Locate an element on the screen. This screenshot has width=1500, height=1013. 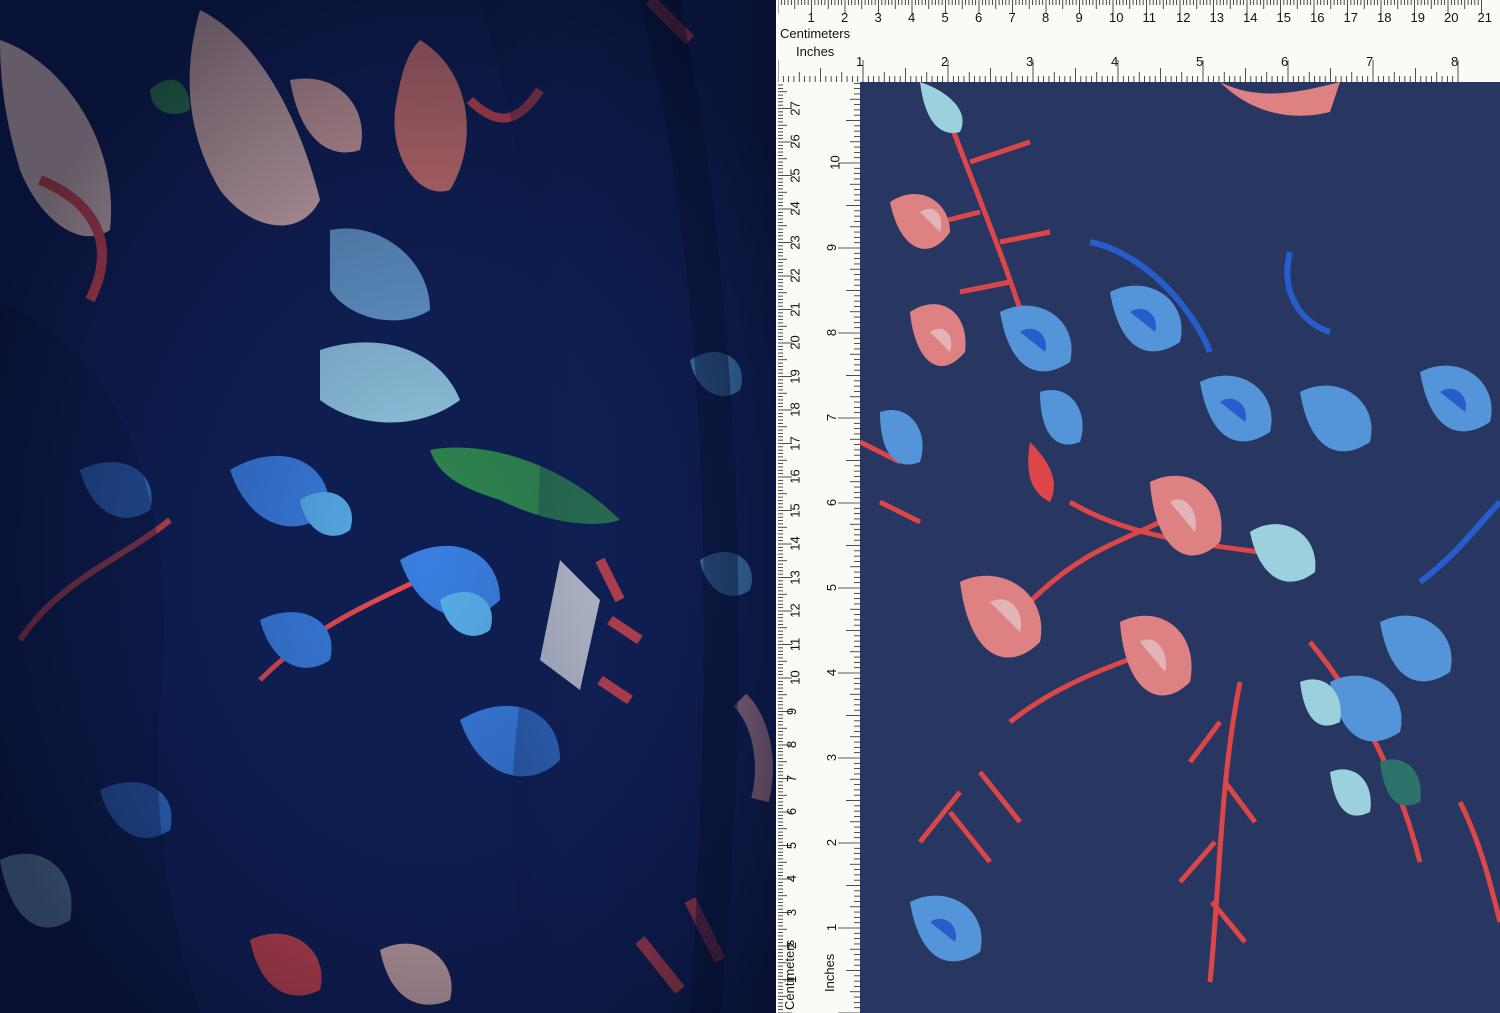
ruler-in-label-top: Inches is located at coordinates (815, 51).